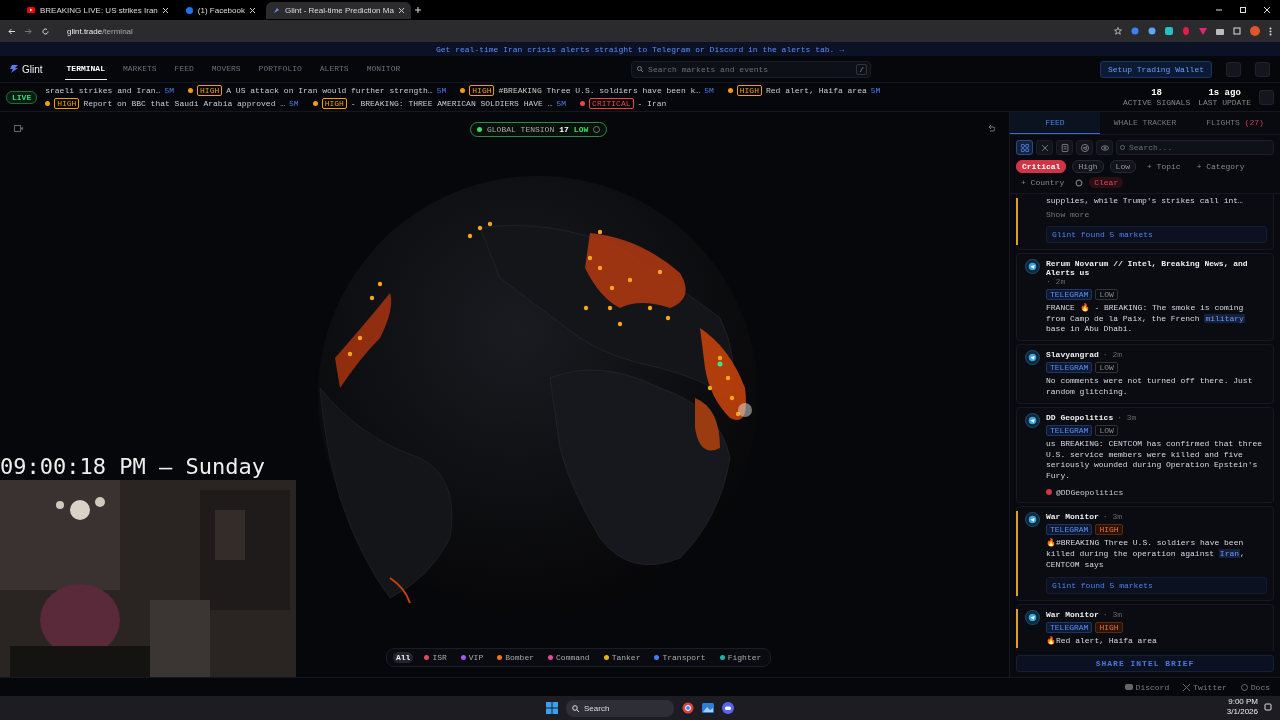 Image resolution: width=1280 pixels, height=720 pixels. What do you see at coordinates (1260, 687) in the screenshot?
I see `footer-link: Docs` at bounding box center [1260, 687].